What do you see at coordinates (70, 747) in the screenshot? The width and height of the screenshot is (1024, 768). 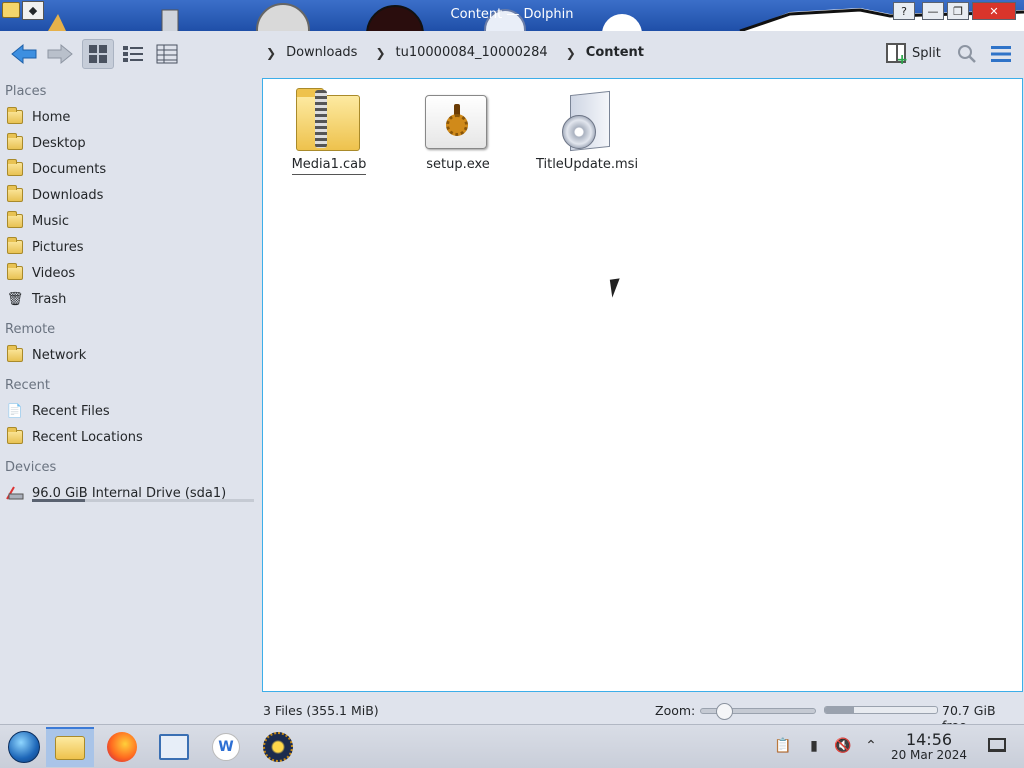 I see `taskbar-dolphin` at bounding box center [70, 747].